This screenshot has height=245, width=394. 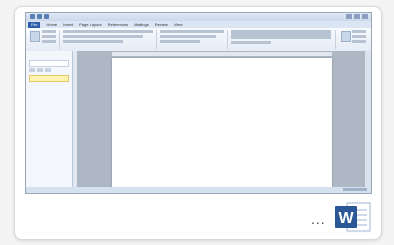 I want to click on window-controls, so click(x=357, y=16).